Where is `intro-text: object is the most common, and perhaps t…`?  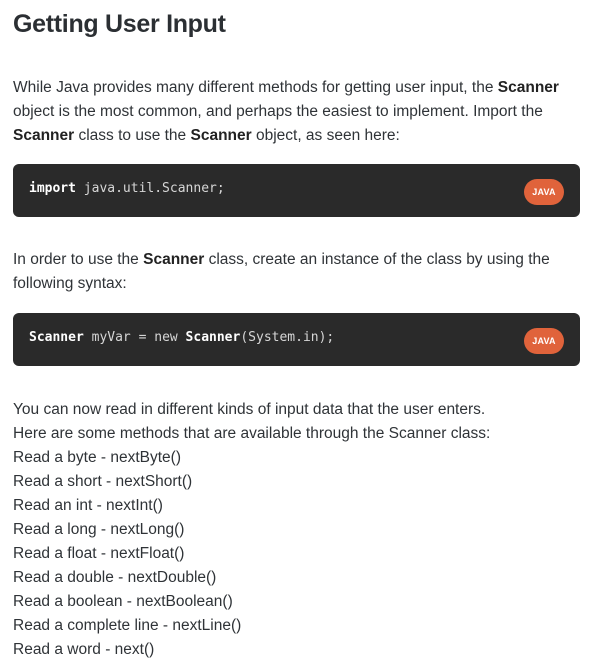 intro-text: object is the most common, and perhaps t… is located at coordinates (278, 111).